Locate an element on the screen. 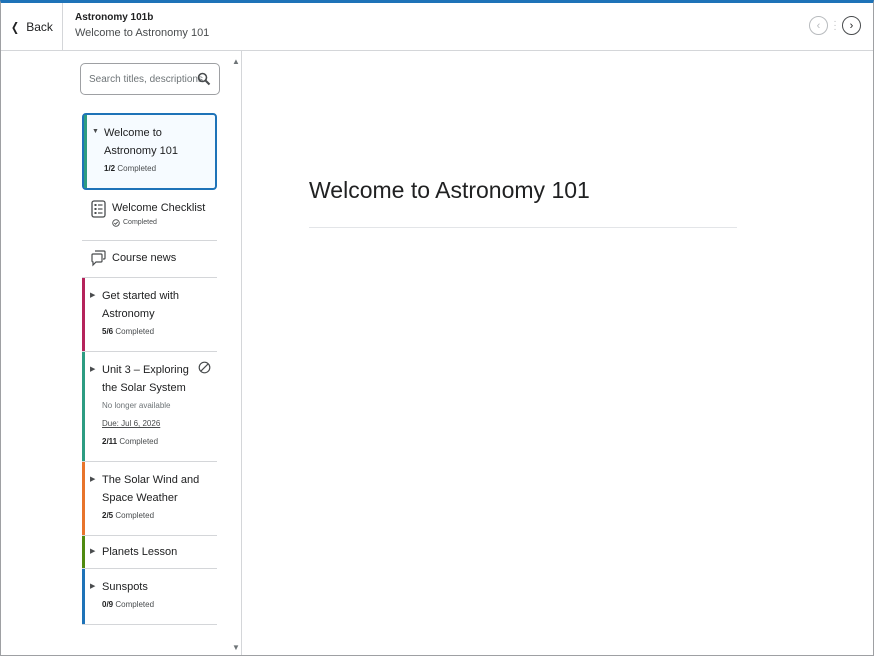 The height and width of the screenshot is (656, 874). check-circle-icon is located at coordinates (116, 223).